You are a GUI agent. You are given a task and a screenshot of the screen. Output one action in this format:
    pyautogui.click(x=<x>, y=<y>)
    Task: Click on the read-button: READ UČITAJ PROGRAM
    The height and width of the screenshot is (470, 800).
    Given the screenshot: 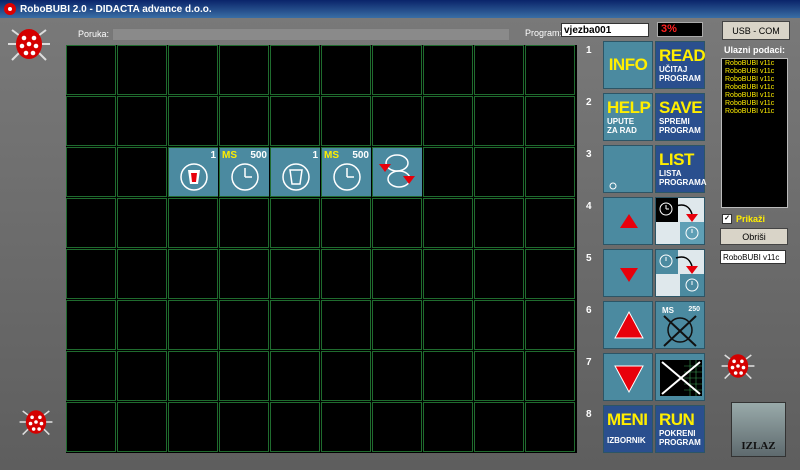 What is the action you would take?
    pyautogui.click(x=680, y=65)
    